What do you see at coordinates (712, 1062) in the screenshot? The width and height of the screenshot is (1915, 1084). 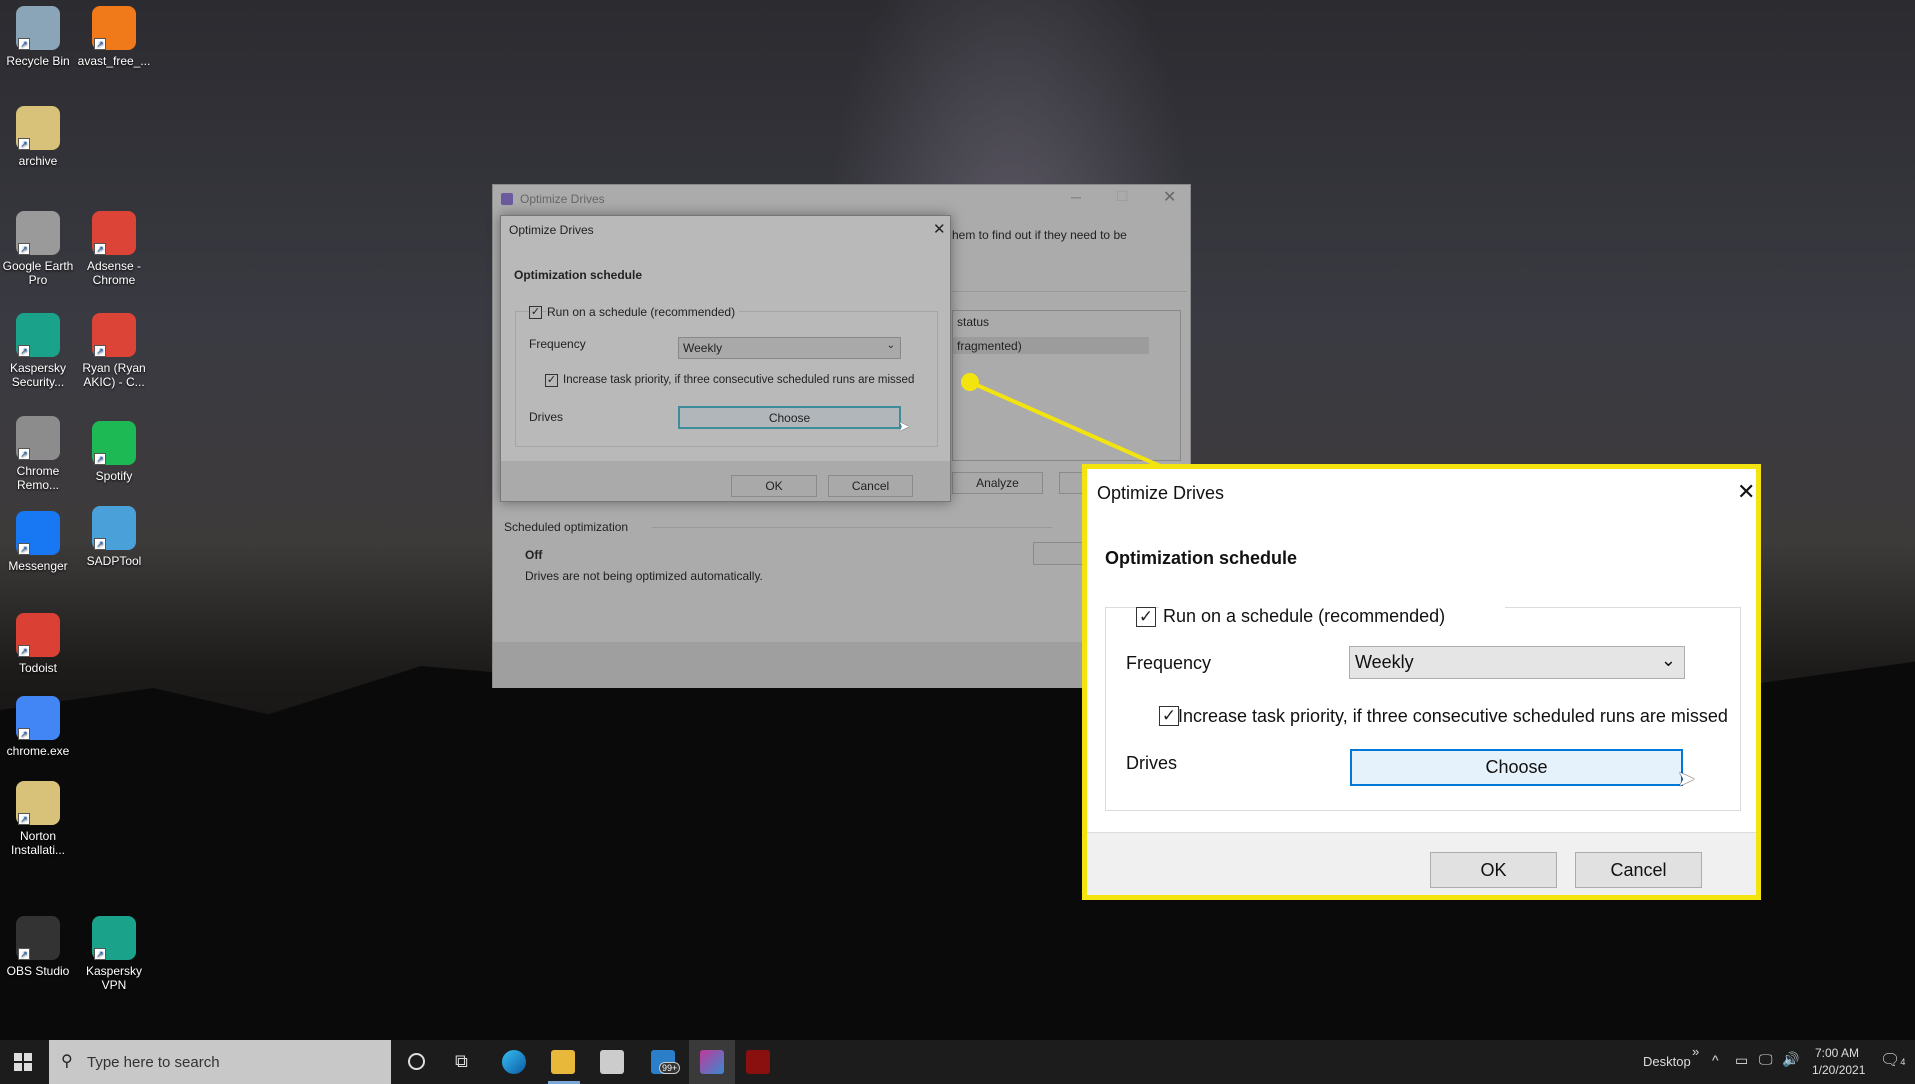 I see `defrag-taskbar-icon` at bounding box center [712, 1062].